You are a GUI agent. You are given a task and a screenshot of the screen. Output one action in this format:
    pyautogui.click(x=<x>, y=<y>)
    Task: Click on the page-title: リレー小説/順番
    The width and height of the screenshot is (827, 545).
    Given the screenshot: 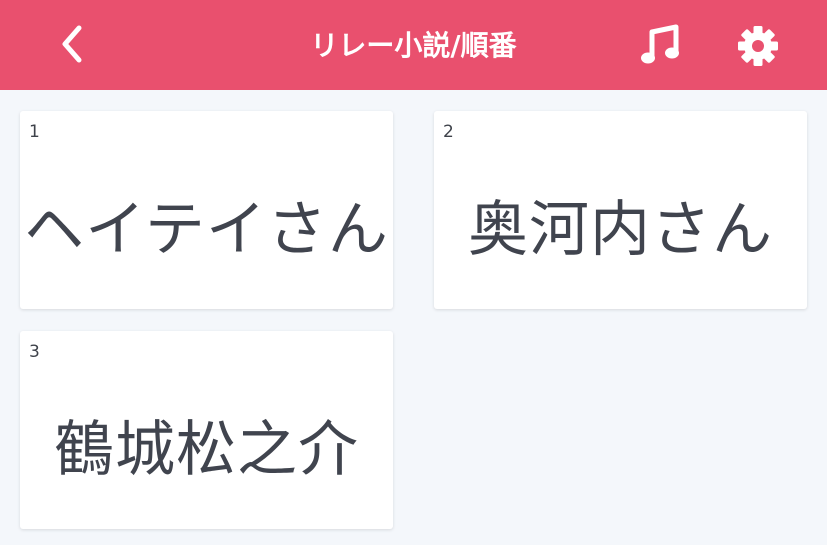 What is the action you would take?
    pyautogui.click(x=413, y=45)
    